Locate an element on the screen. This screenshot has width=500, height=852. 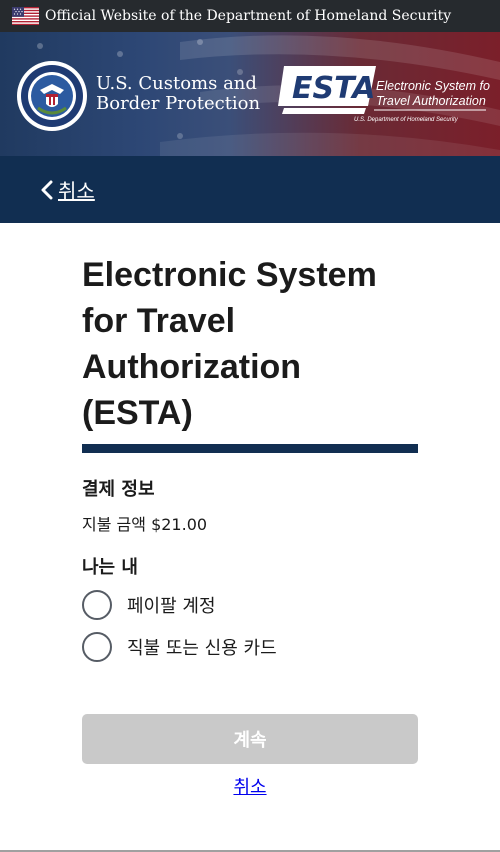
payment-info-heading: 결제 정보 is located at coordinates (118, 489).